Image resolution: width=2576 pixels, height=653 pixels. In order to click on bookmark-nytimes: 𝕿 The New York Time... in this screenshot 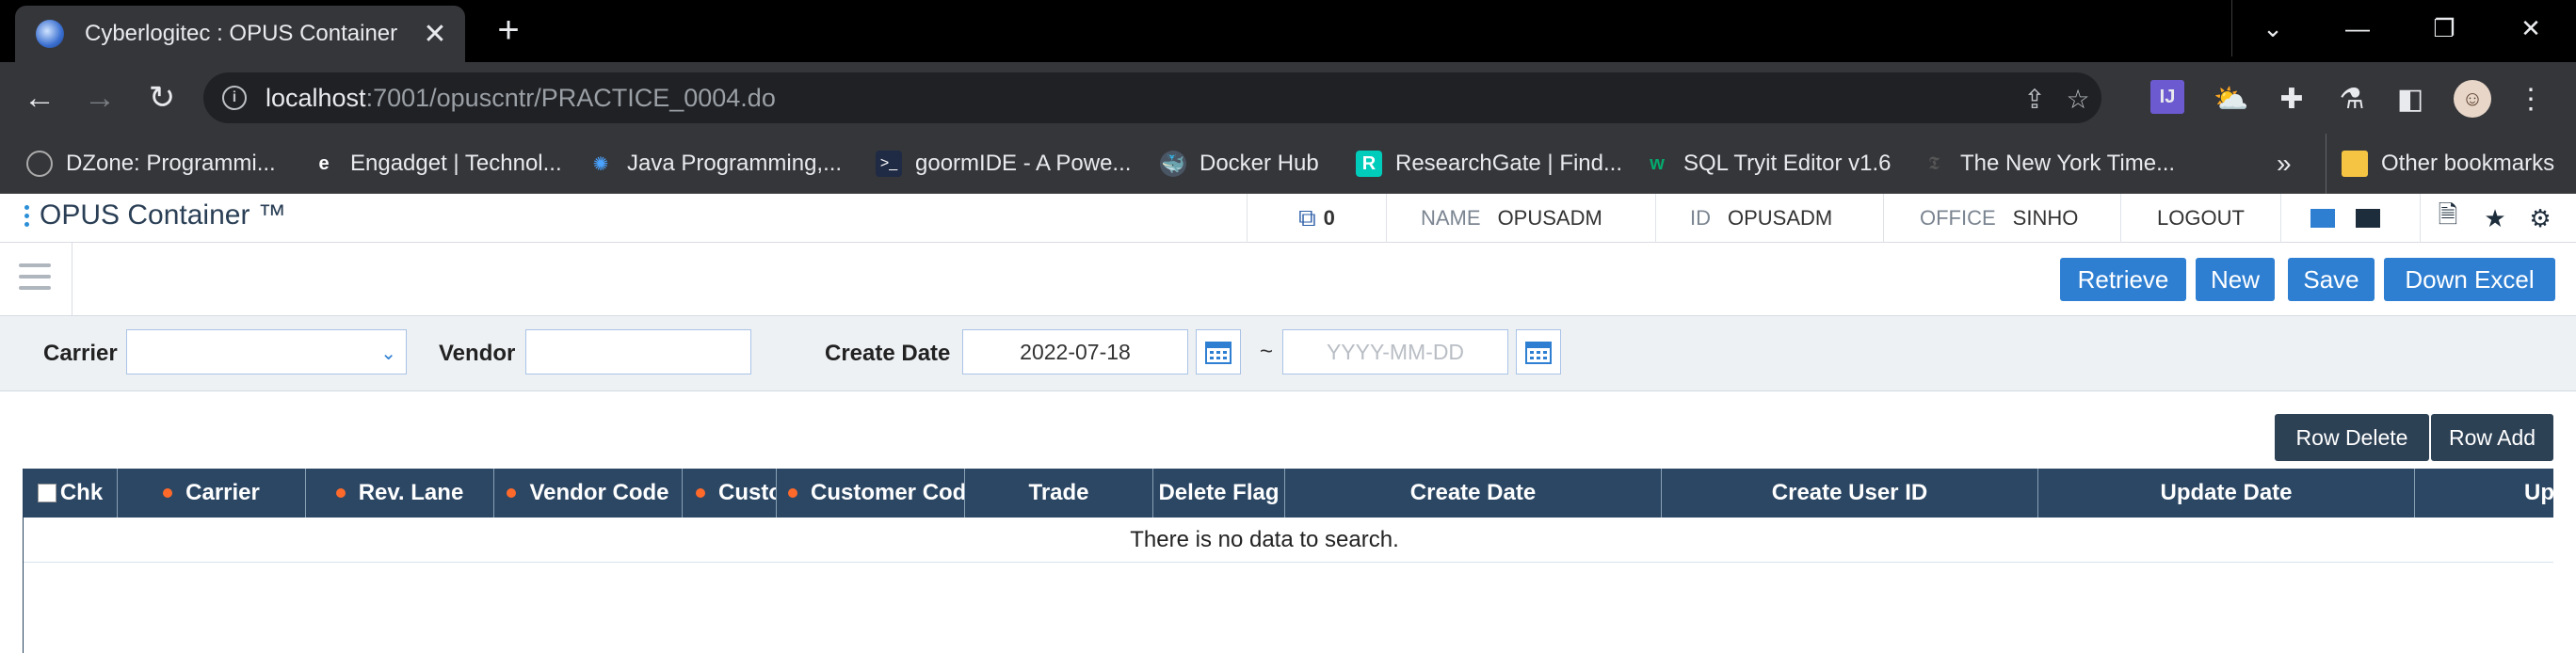, I will do `click(2048, 164)`.